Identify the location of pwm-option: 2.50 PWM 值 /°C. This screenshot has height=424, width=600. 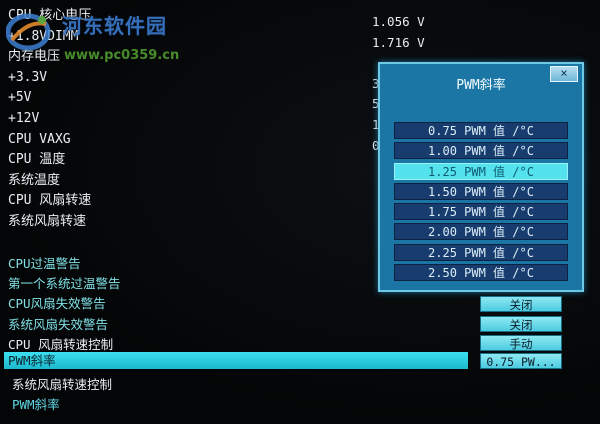
(481, 273).